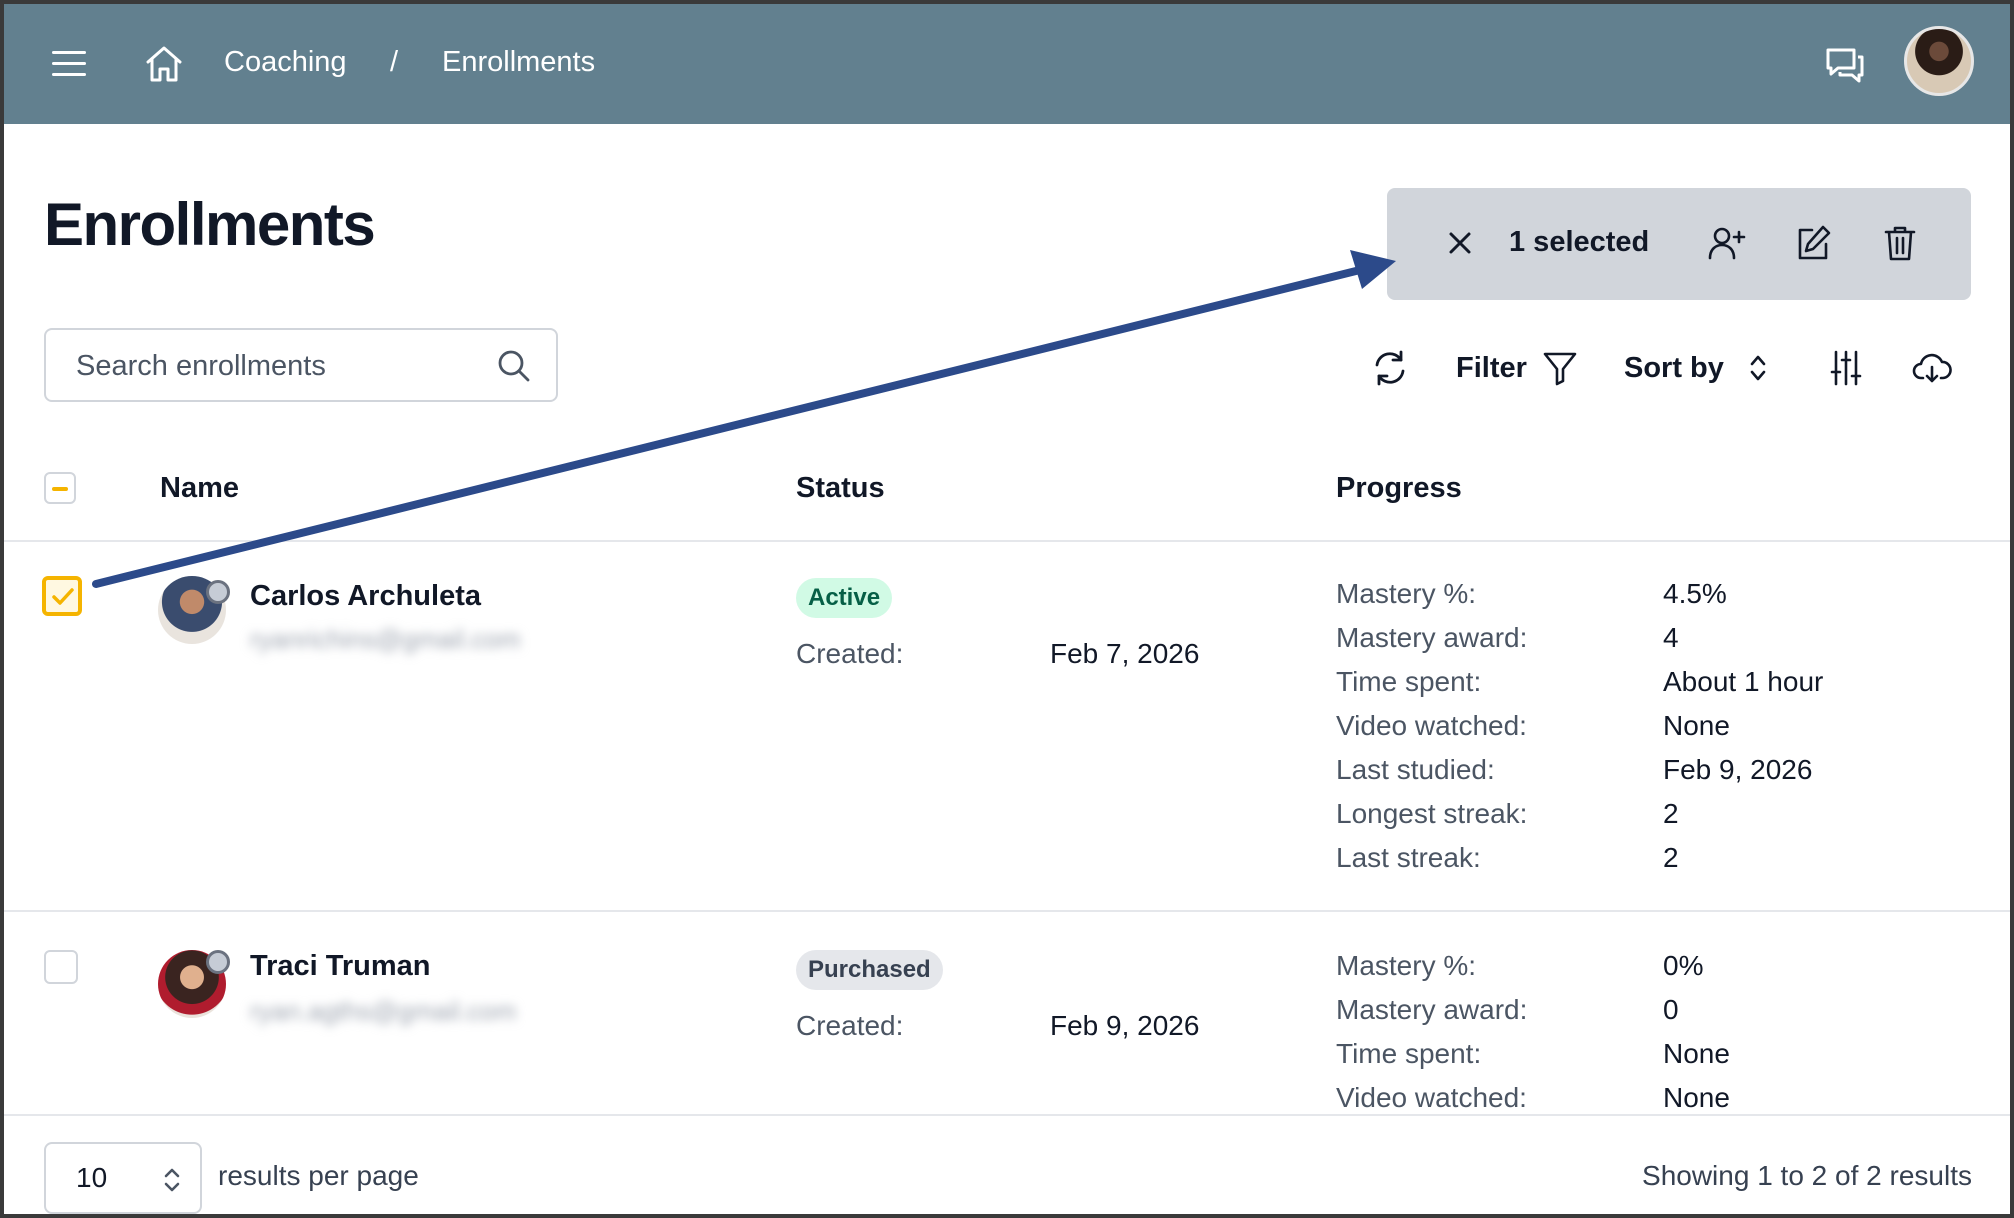 This screenshot has width=2014, height=1218. Describe the element at coordinates (285, 62) in the screenshot. I see `breadcrumb-coaching: Coaching` at that location.